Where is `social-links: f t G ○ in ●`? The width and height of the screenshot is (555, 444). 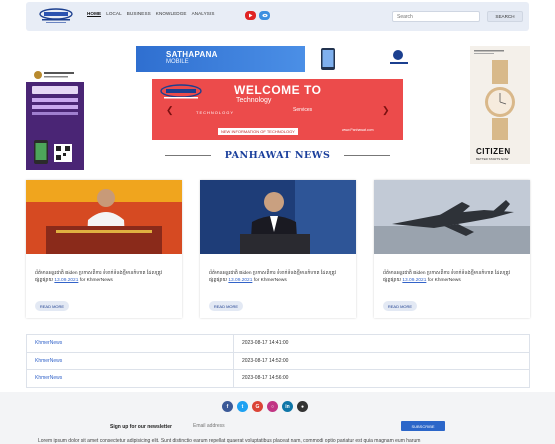 social-links: f t G ○ in ● is located at coordinates (265, 406).